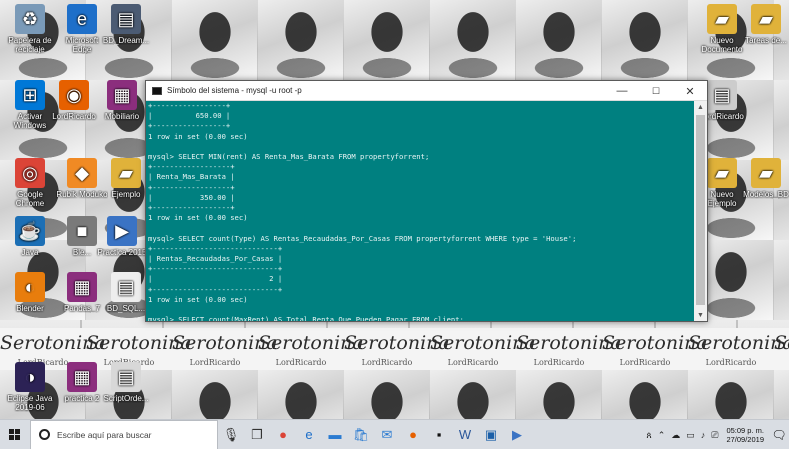 The height and width of the screenshot is (449, 789). Describe the element at coordinates (30, 403) in the screenshot. I see `desktop-icon-label: Eclipse Java 2019-06` at that location.